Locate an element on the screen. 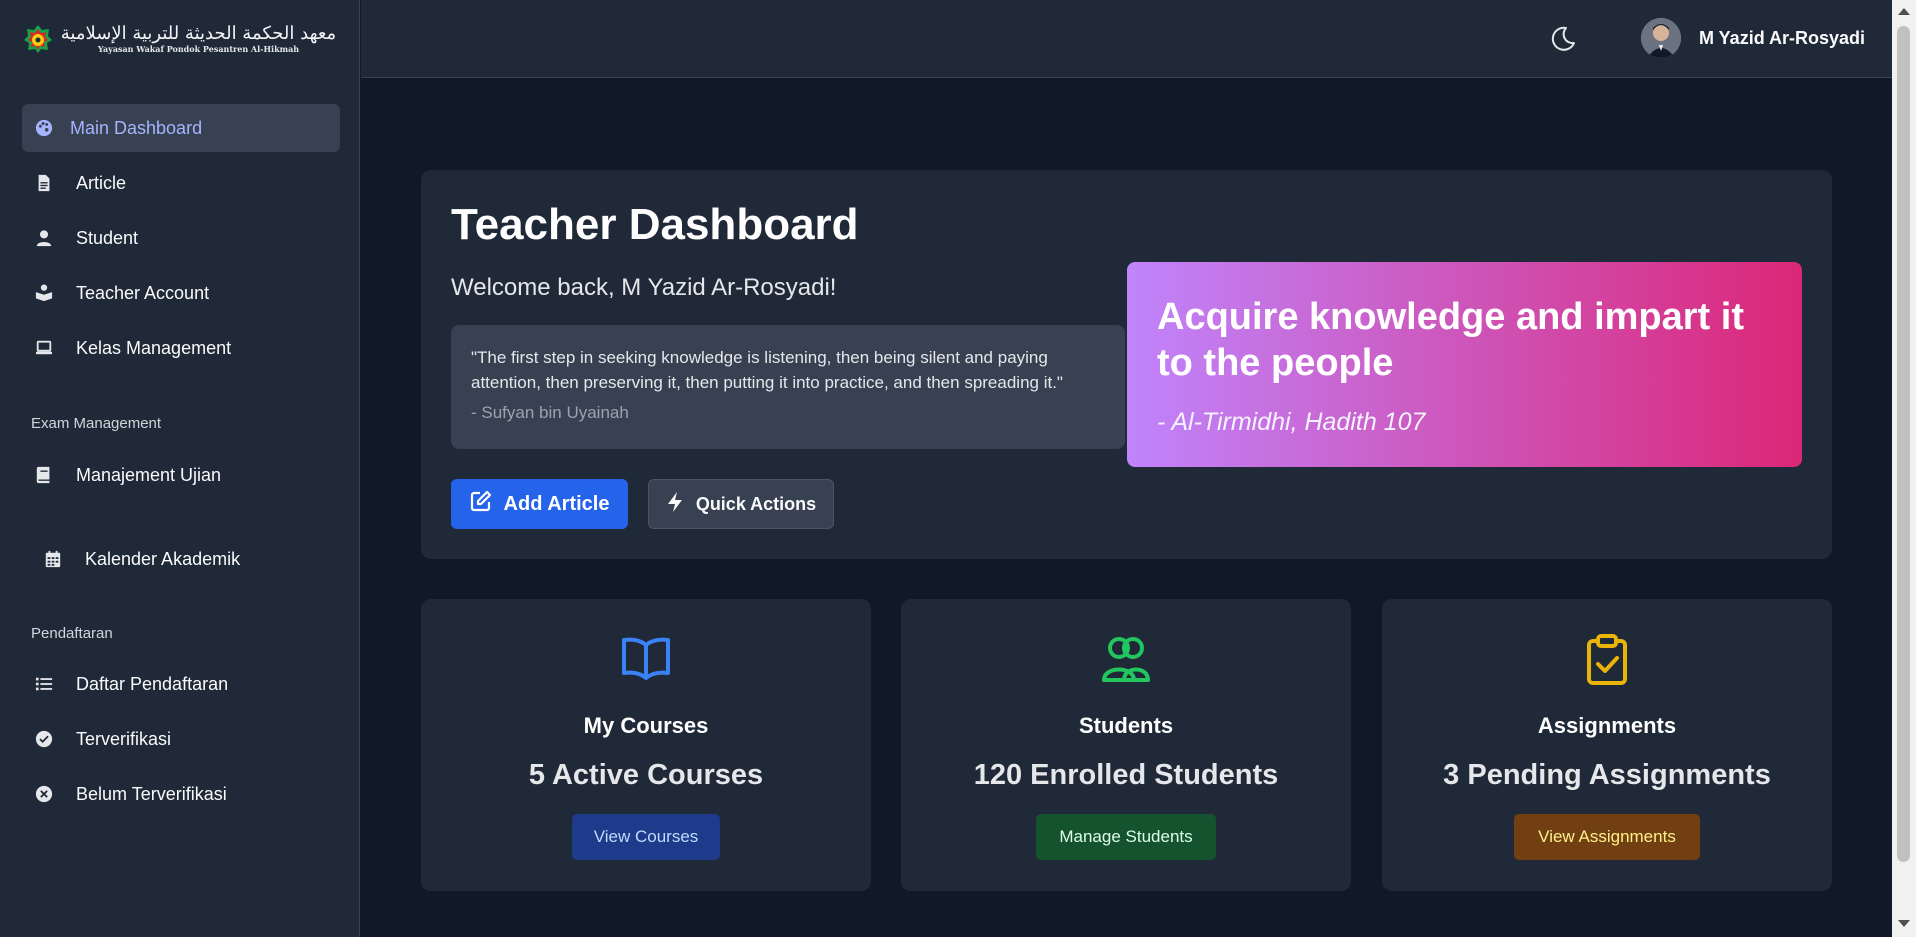 The width and height of the screenshot is (1916, 937). brand-arabic: معهد الحكمة الحديثة للتربية الإسلامية is located at coordinates (198, 33).